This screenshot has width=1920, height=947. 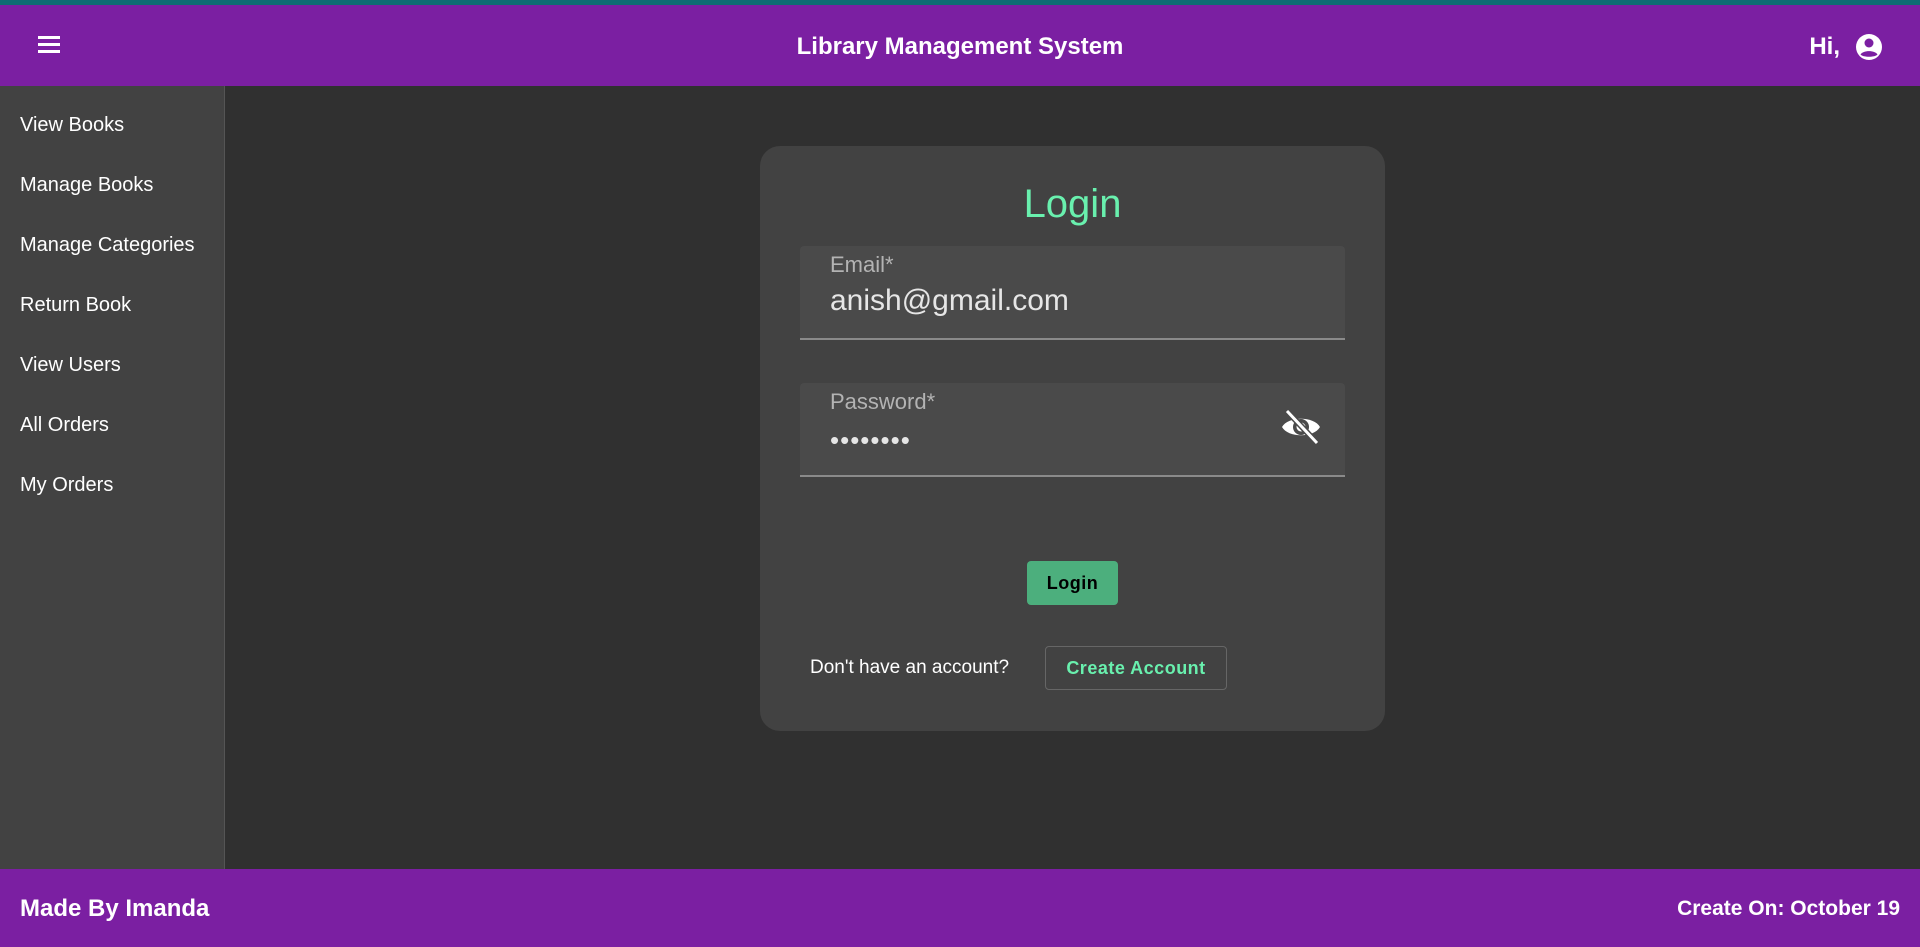 What do you see at coordinates (1072, 583) in the screenshot?
I see `login-button: Login` at bounding box center [1072, 583].